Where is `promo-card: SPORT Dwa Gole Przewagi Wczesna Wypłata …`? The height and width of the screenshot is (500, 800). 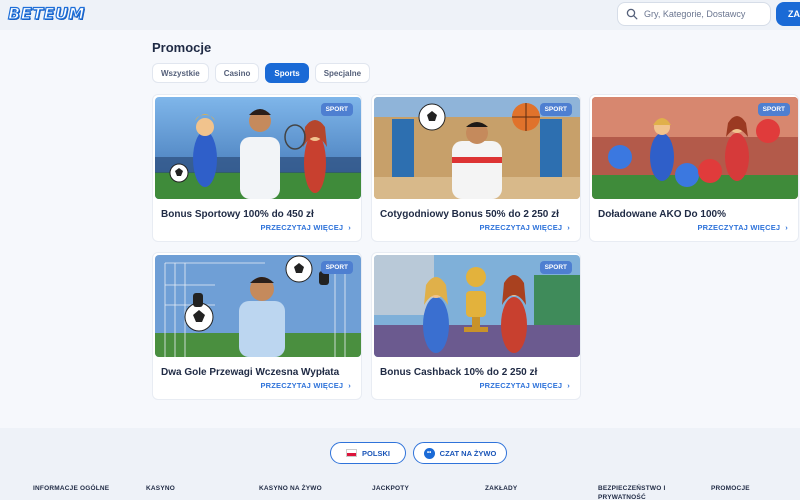
promo-card: SPORT Dwa Gole Przewagi Wczesna Wypłata … is located at coordinates (257, 326).